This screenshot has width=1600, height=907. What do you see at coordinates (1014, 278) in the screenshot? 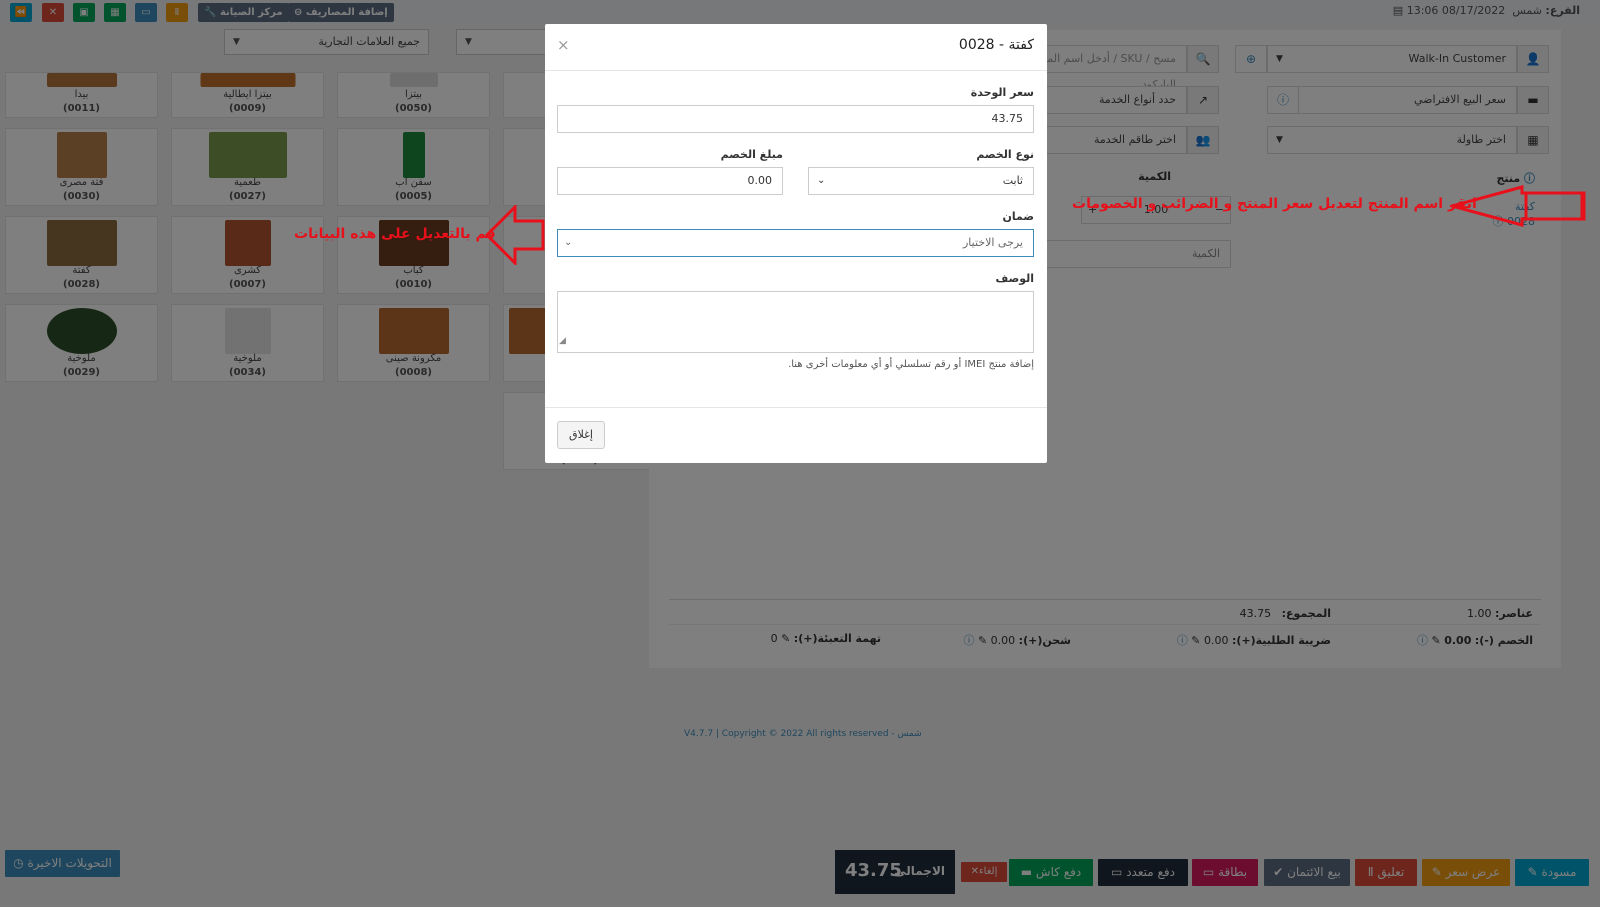
I see `description-label: الوصف` at bounding box center [1014, 278].